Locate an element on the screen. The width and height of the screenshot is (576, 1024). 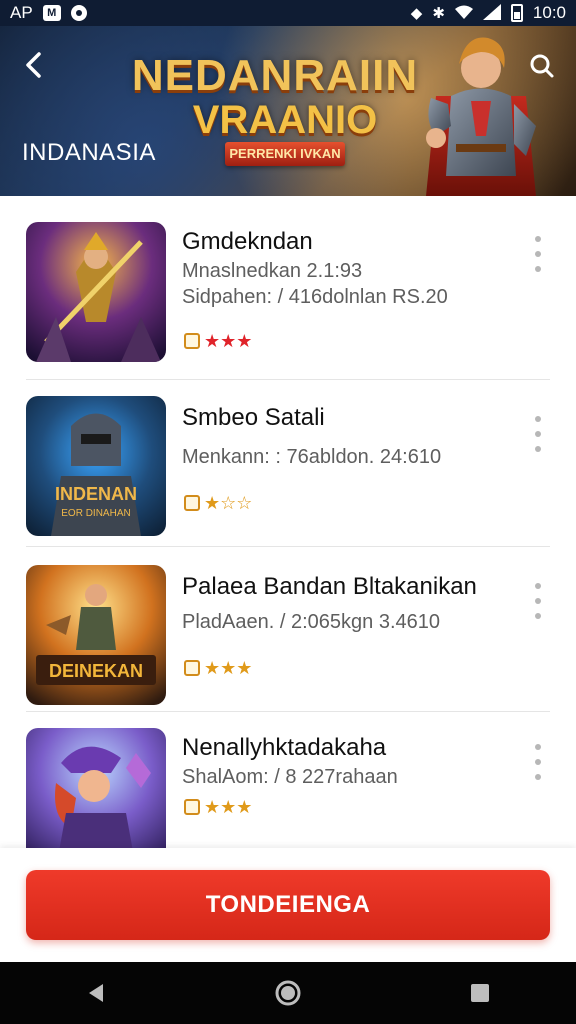
status-app-label: AP is located at coordinates (21, 12).